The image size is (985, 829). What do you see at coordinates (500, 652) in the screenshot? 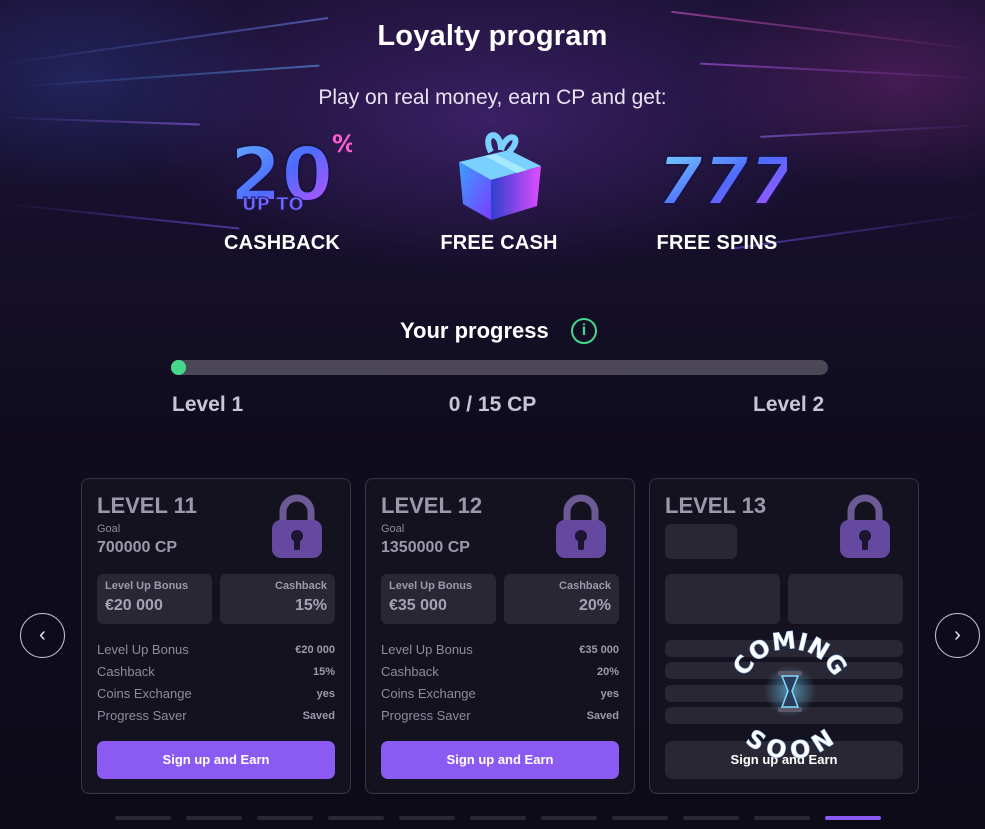
I see `card-detail-row: Level Up Bonus €35 000` at bounding box center [500, 652].